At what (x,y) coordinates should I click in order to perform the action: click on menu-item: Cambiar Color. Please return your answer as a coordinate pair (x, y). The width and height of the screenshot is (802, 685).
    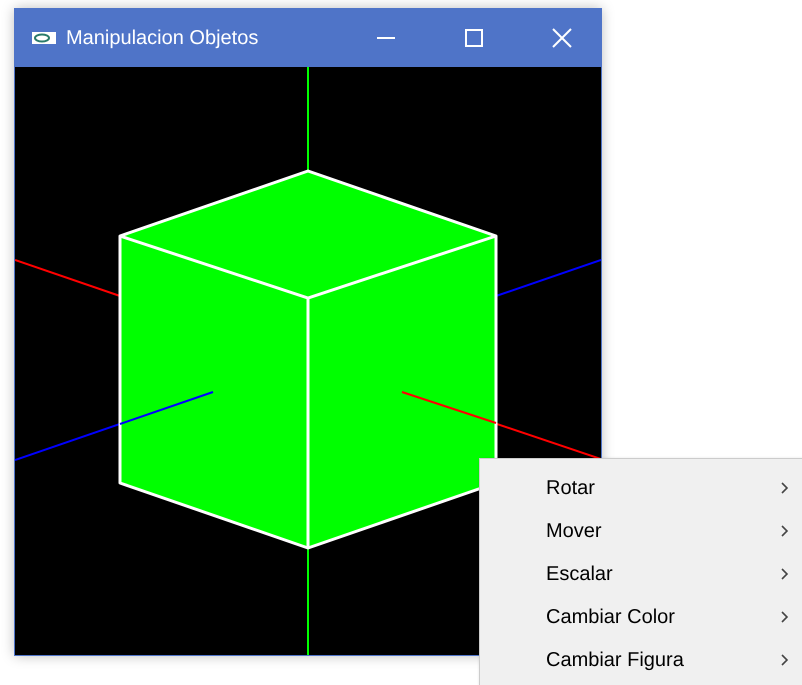
    Looking at the image, I should click on (641, 616).